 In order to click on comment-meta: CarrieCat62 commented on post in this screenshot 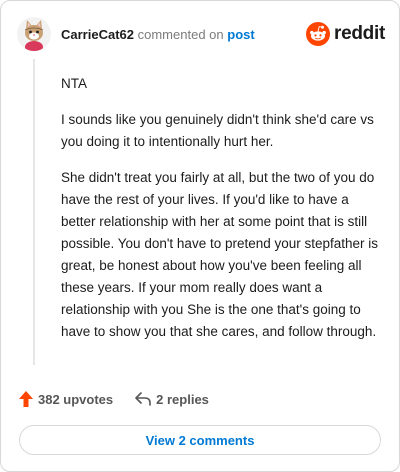, I will do `click(158, 34)`.